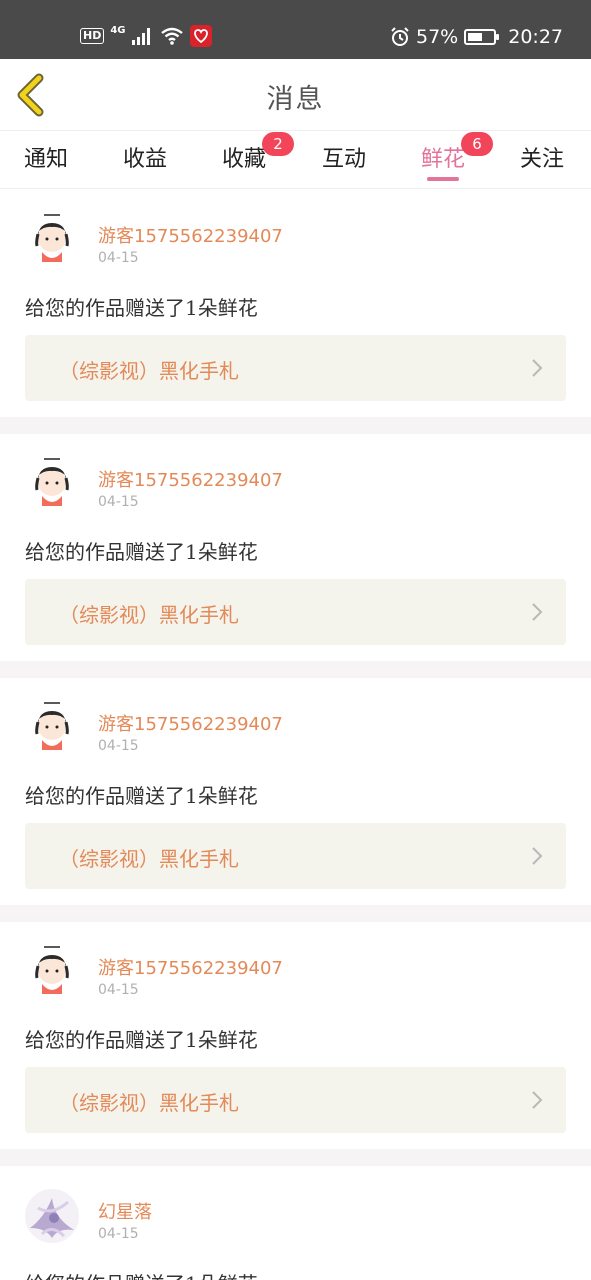 The height and width of the screenshot is (1280, 591). What do you see at coordinates (542, 159) in the screenshot?
I see `tab-label: 关注` at bounding box center [542, 159].